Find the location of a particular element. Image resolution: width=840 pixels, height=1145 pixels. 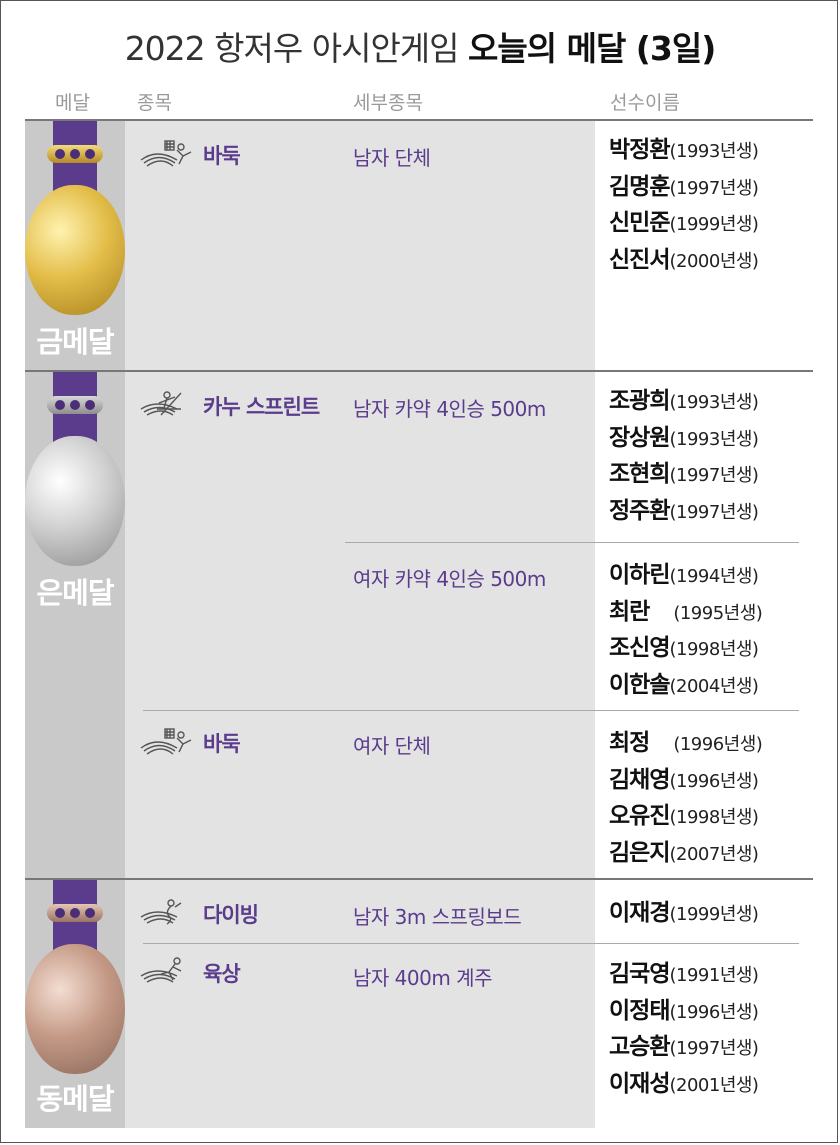

athlete-entry: 정주환 (1997년생) is located at coordinates (684, 512).